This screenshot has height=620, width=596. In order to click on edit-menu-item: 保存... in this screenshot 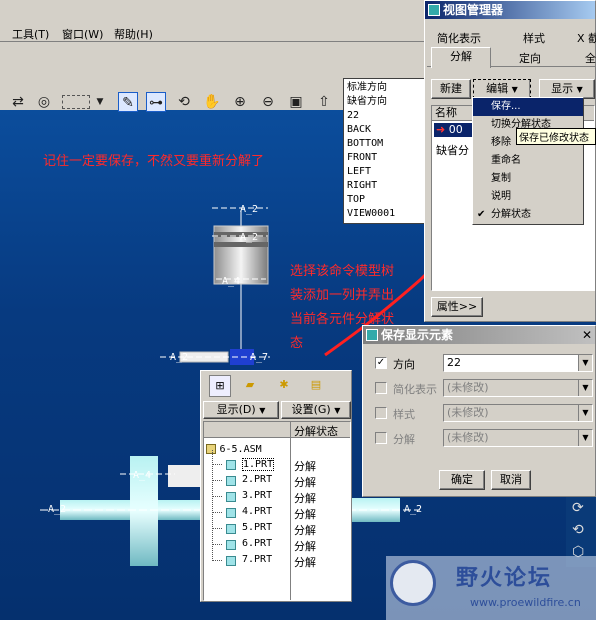, I will do `click(528, 107)`.